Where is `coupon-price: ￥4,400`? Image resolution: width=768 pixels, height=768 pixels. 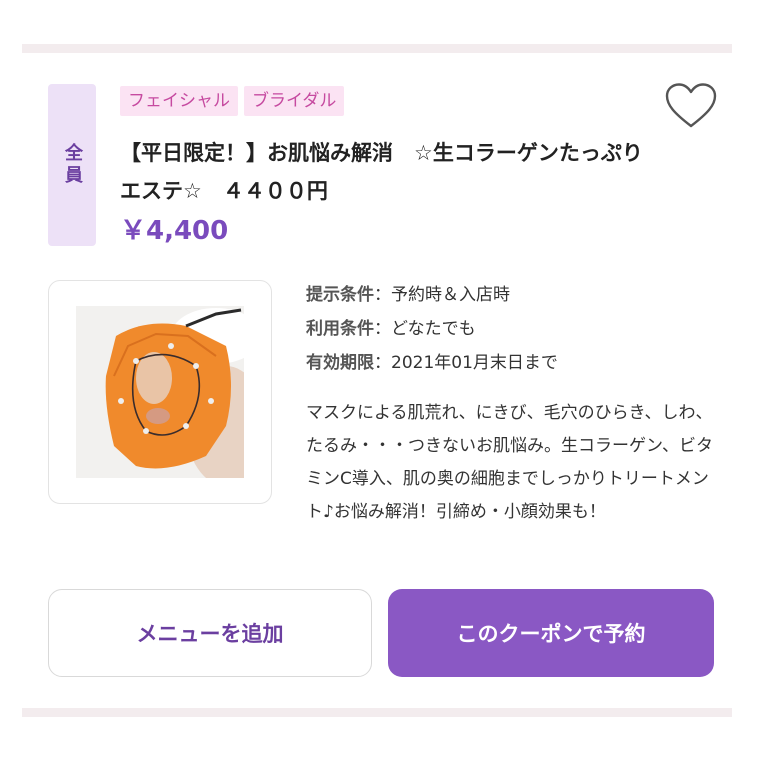 coupon-price: ￥4,400 is located at coordinates (174, 231).